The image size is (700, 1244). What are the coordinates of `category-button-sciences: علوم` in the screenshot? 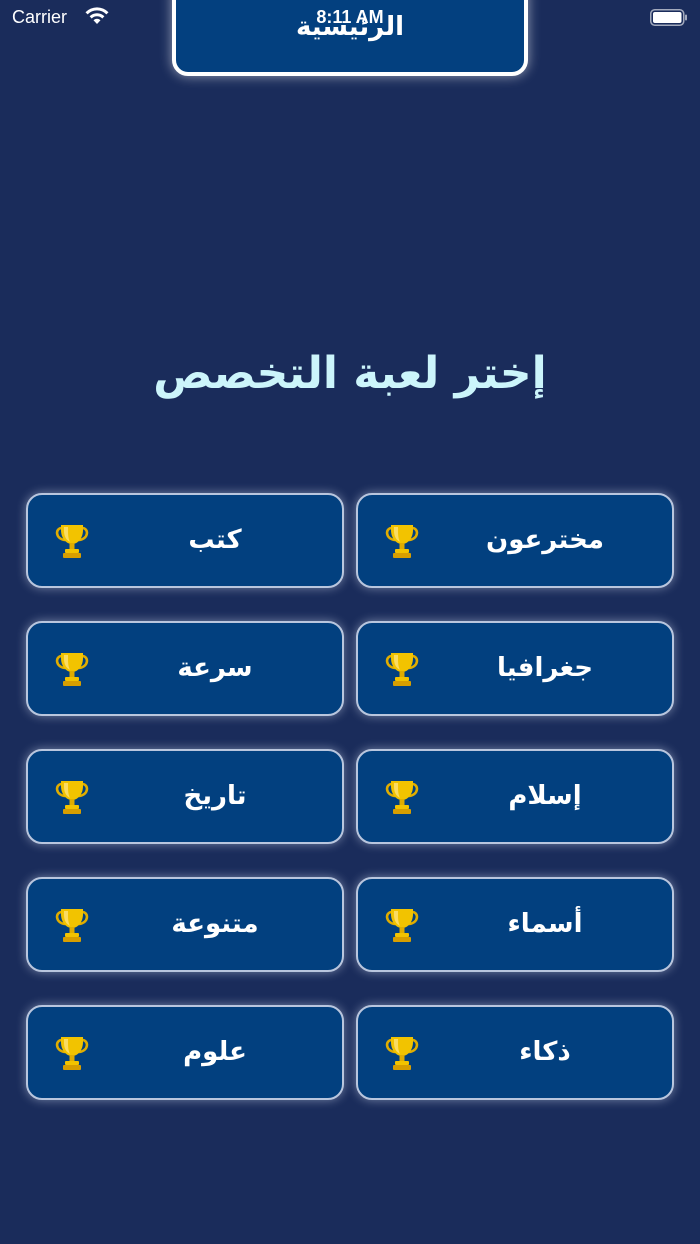 It's located at (185, 1052).